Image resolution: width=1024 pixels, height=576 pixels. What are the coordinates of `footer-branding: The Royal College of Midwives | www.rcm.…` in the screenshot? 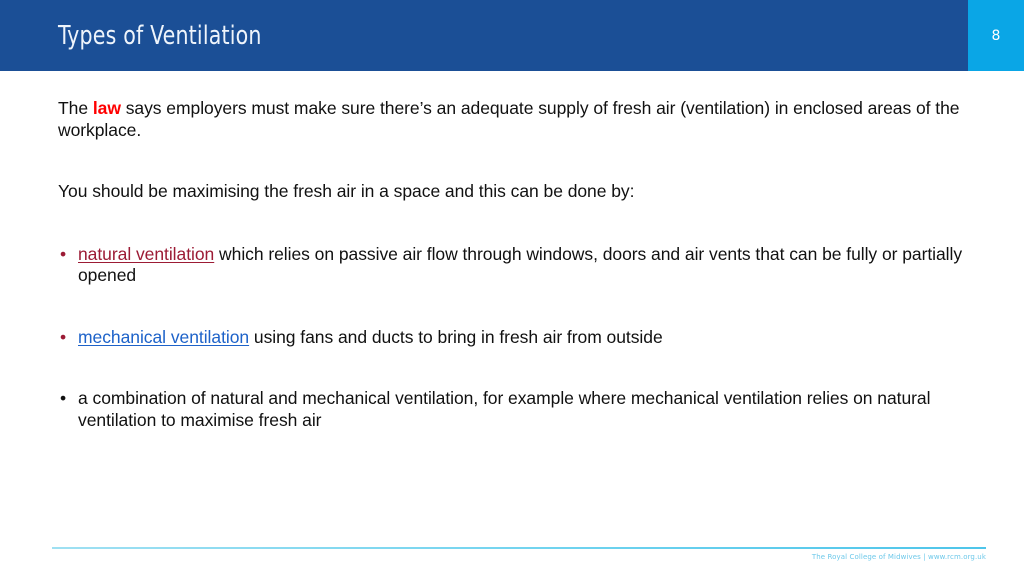 It's located at (898, 557).